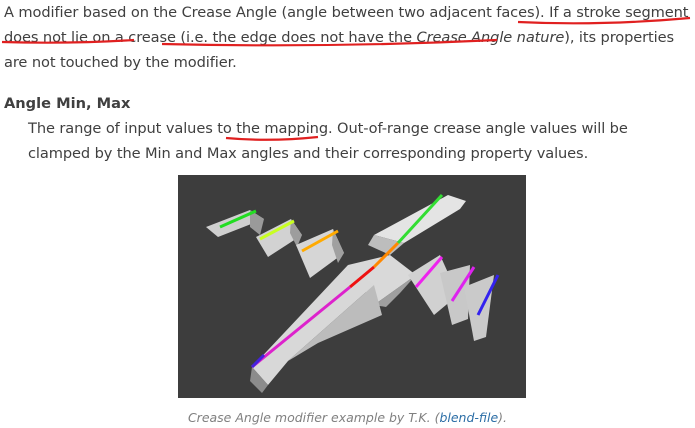 Image resolution: width=695 pixels, height=428 pixels. Describe the element at coordinates (490, 37) in the screenshot. I see `crease-angle-nature-term: Crease Angle nature` at that location.